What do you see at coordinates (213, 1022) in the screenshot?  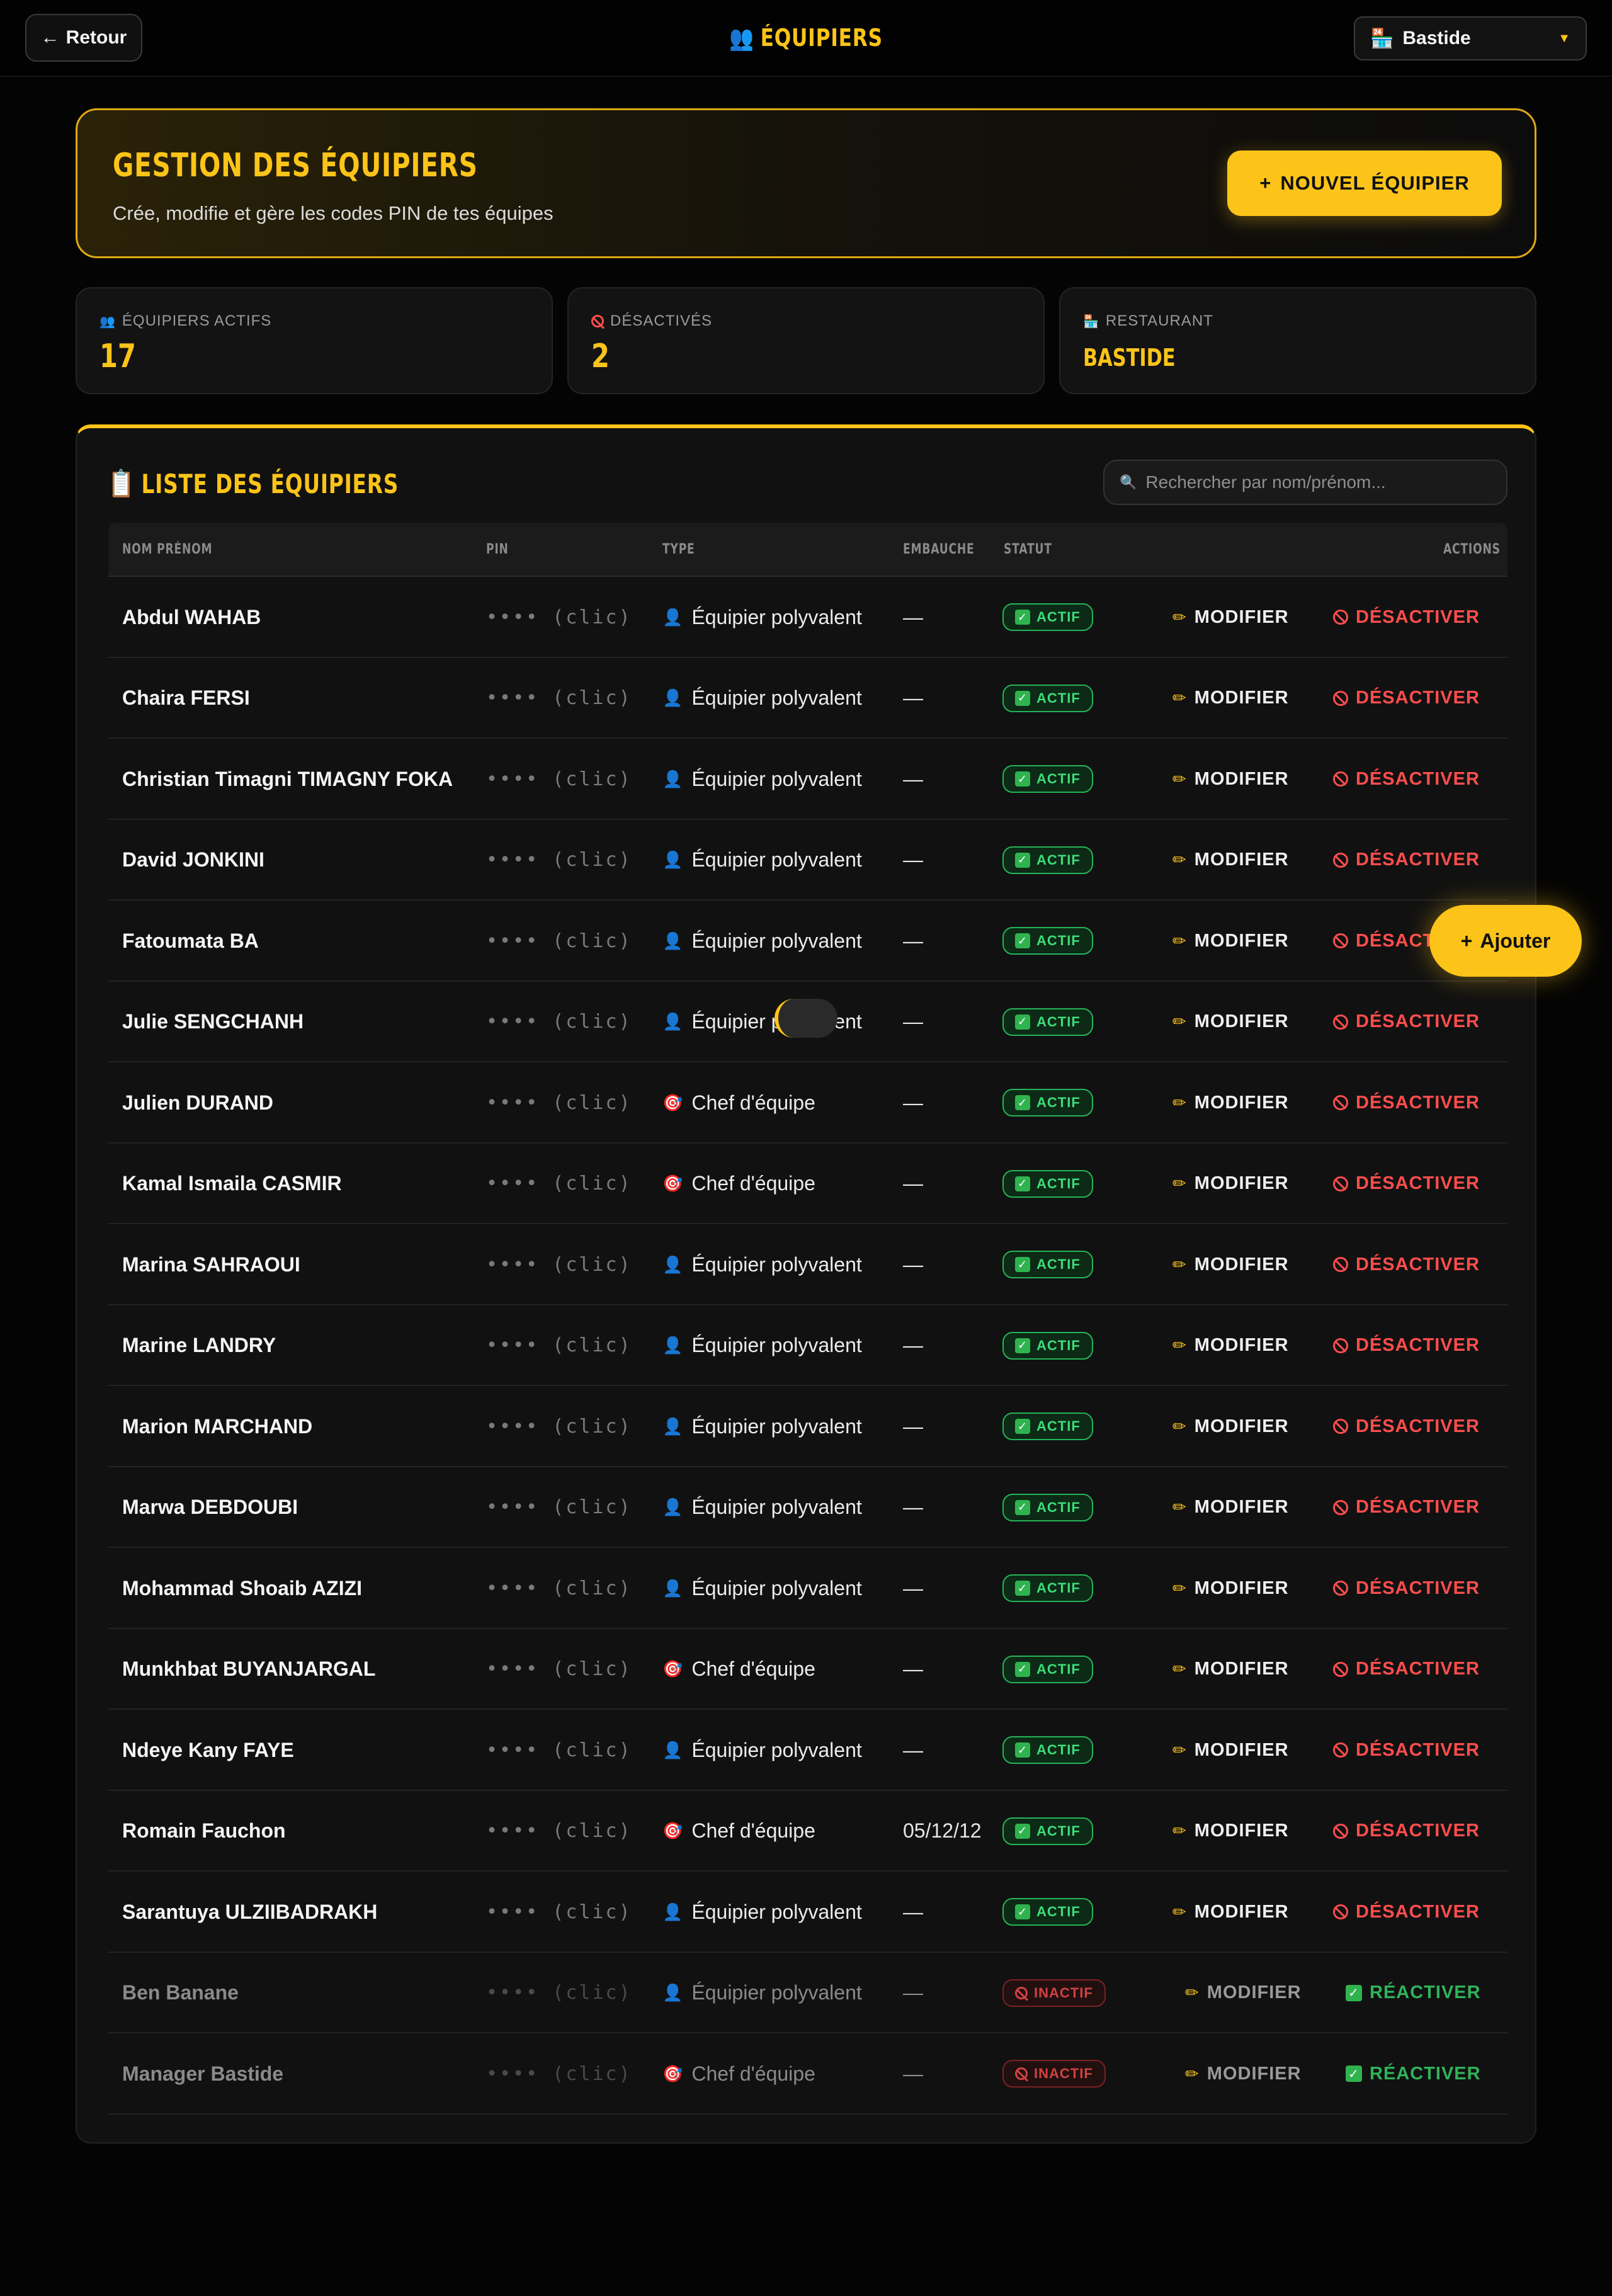 I see `employee-name: Julie SENGCHANH` at bounding box center [213, 1022].